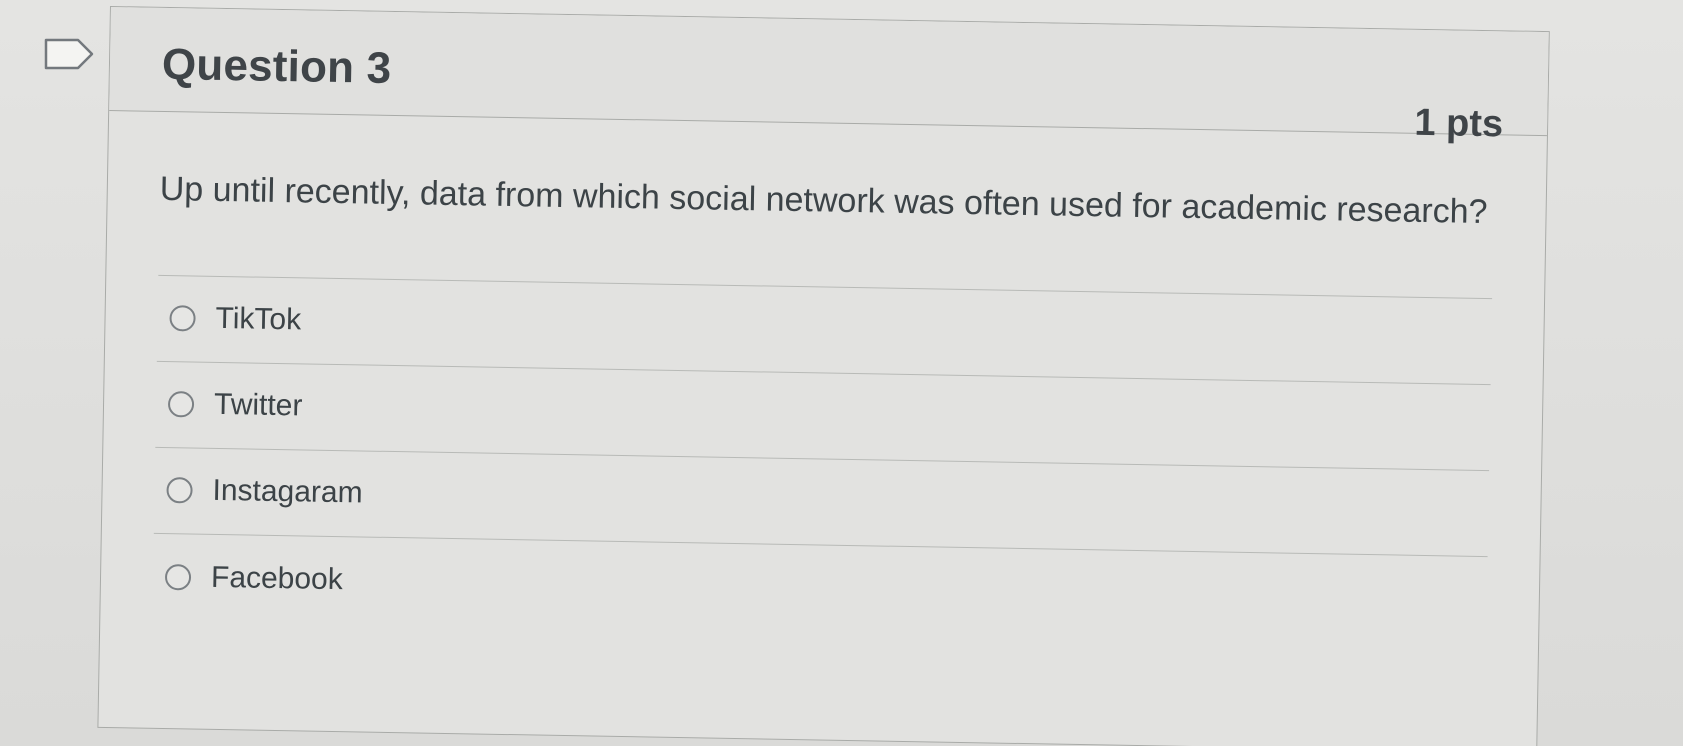  I want to click on answer-label: TikTok, so click(258, 319).